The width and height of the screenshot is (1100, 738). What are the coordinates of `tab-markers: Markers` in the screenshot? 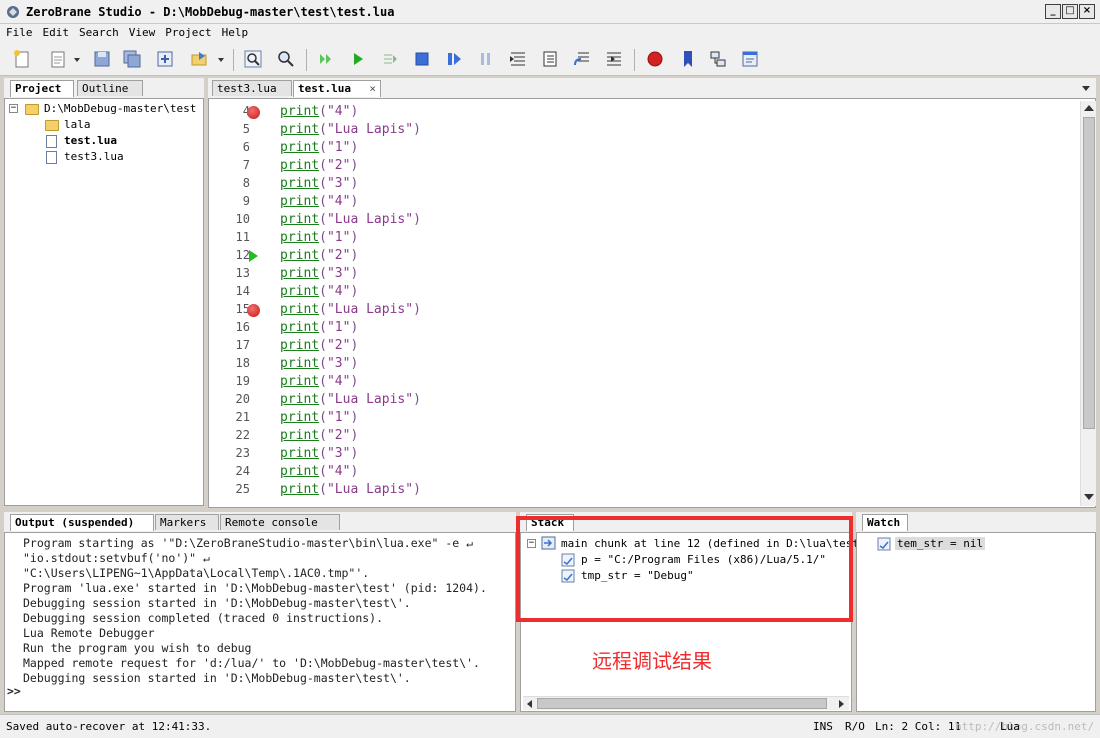 It's located at (187, 522).